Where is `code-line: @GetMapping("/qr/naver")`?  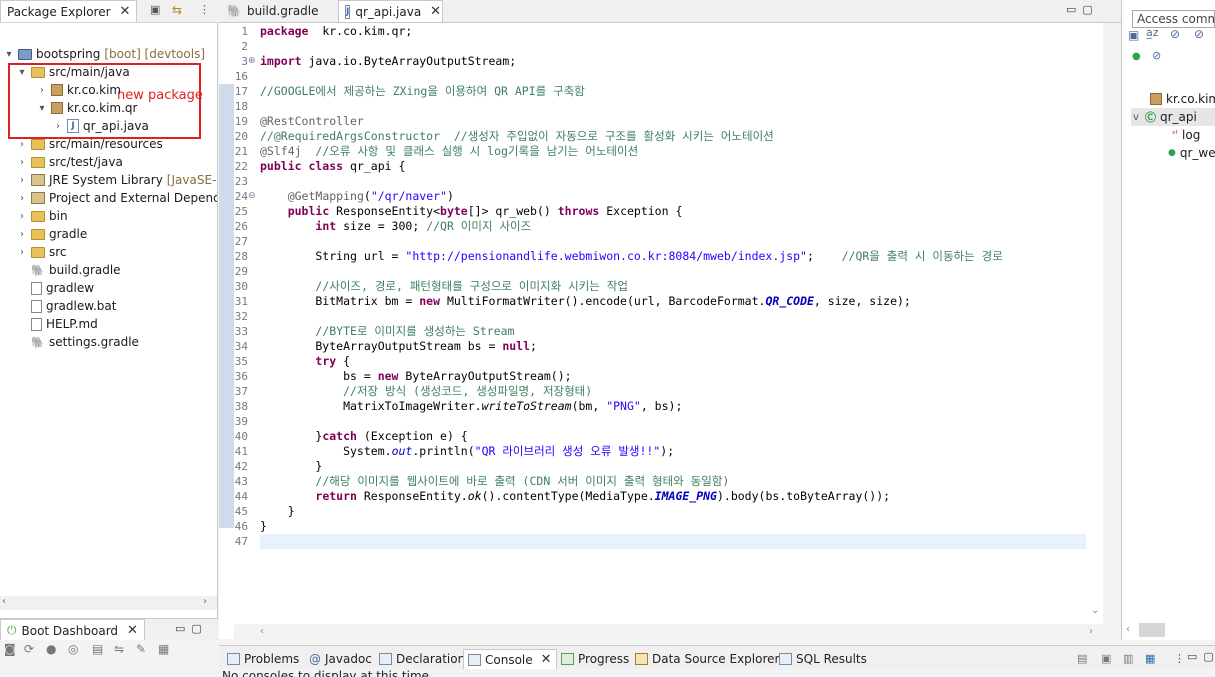
code-line: @GetMapping("/qr/naver") is located at coordinates (357, 196).